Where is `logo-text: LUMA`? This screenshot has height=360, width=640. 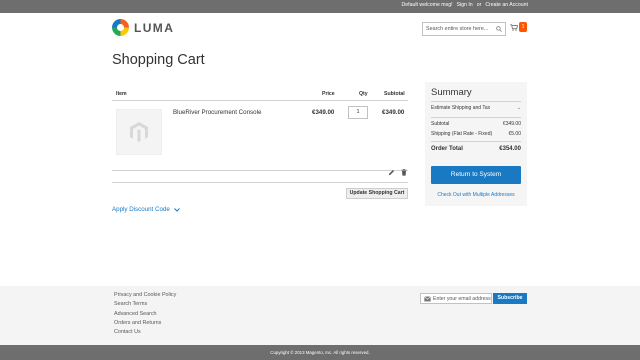
logo-text: LUMA is located at coordinates (154, 27).